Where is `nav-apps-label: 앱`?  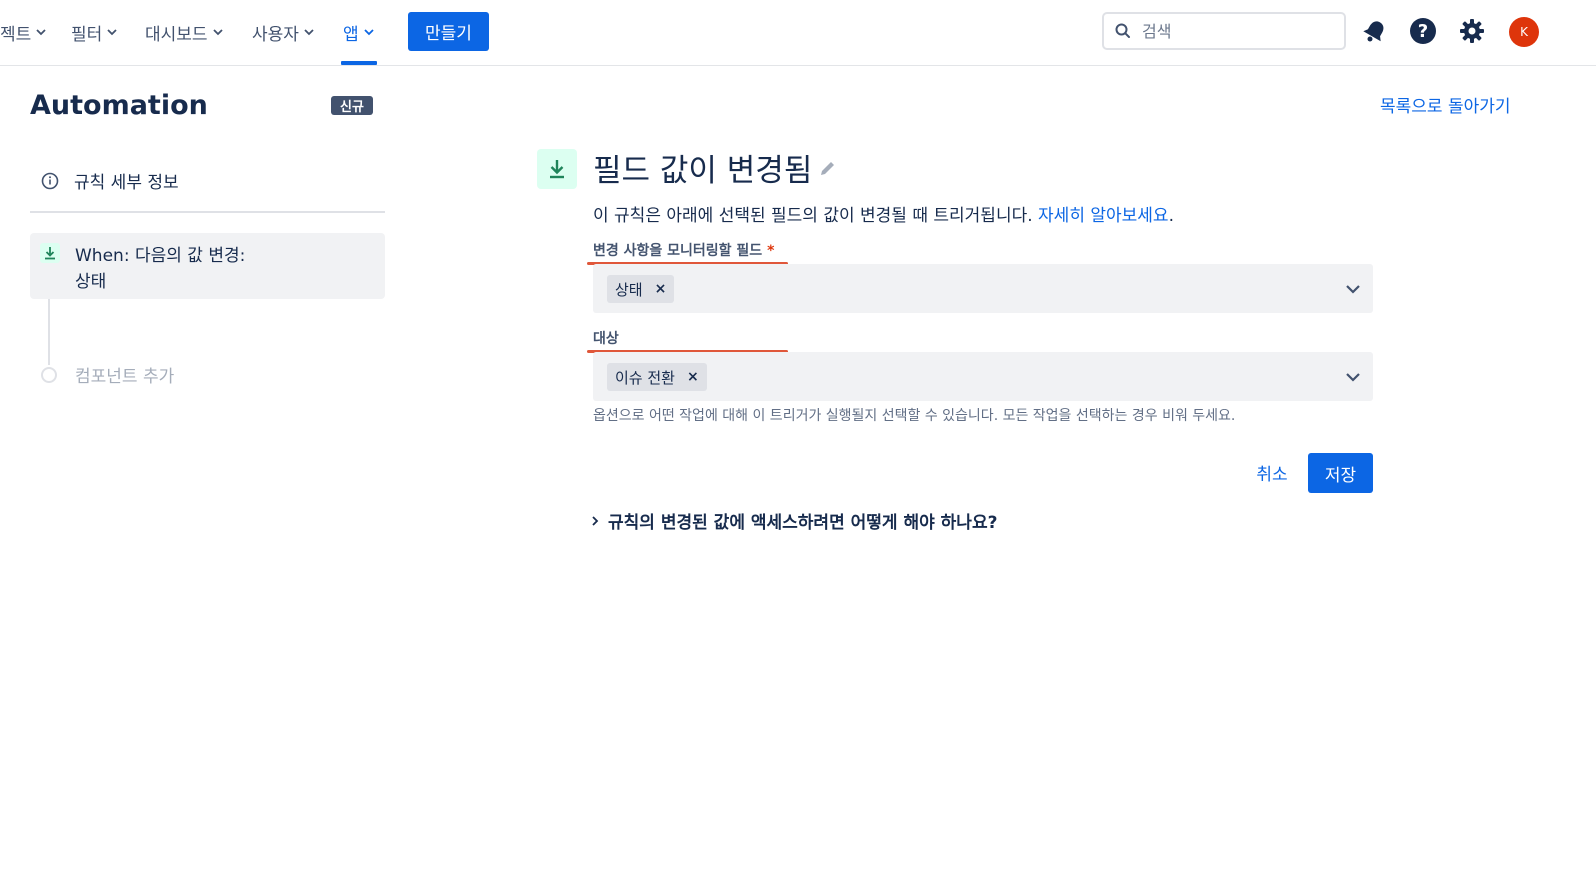
nav-apps-label: 앱 is located at coordinates (351, 34).